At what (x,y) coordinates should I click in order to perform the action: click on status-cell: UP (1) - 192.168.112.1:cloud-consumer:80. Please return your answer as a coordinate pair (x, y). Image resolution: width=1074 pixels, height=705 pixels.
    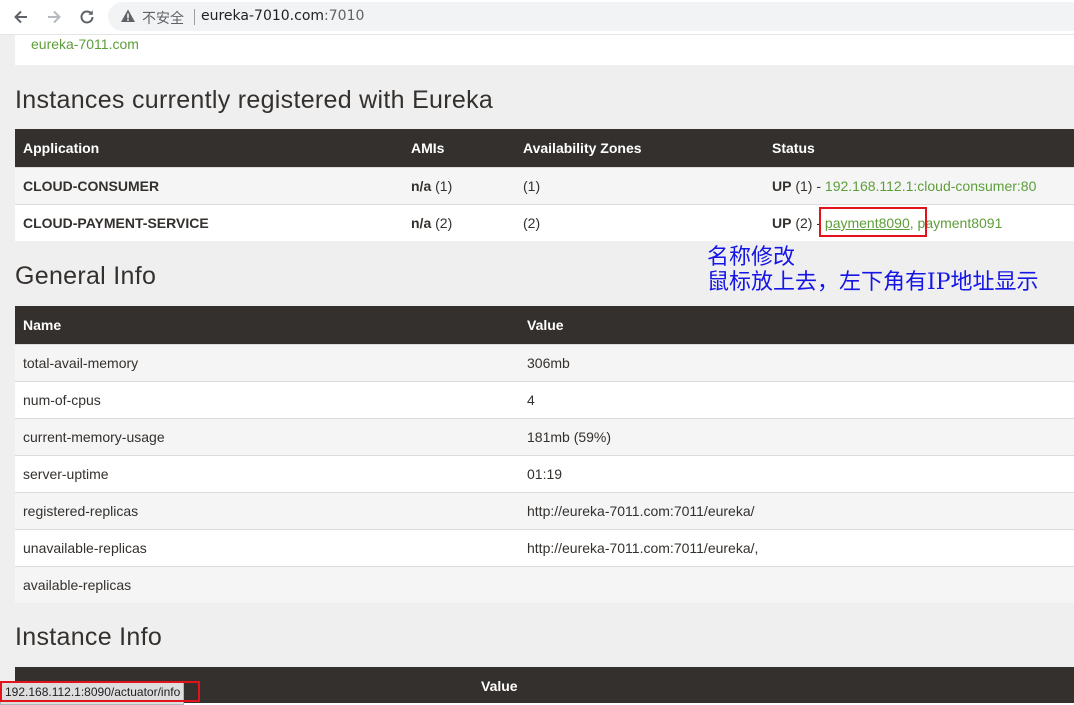
    Looking at the image, I should click on (919, 186).